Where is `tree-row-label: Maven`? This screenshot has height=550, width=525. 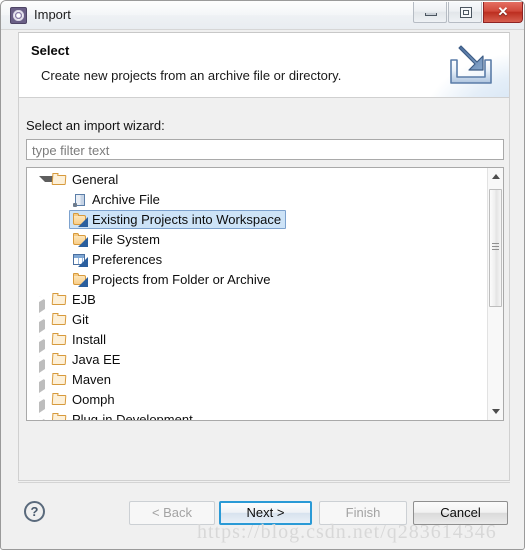 tree-row-label: Maven is located at coordinates (92, 379).